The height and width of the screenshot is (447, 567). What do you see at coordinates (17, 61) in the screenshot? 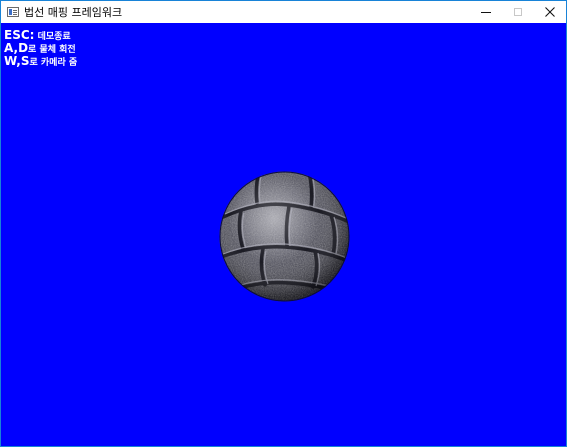
I see `help-key: W,S` at bounding box center [17, 61].